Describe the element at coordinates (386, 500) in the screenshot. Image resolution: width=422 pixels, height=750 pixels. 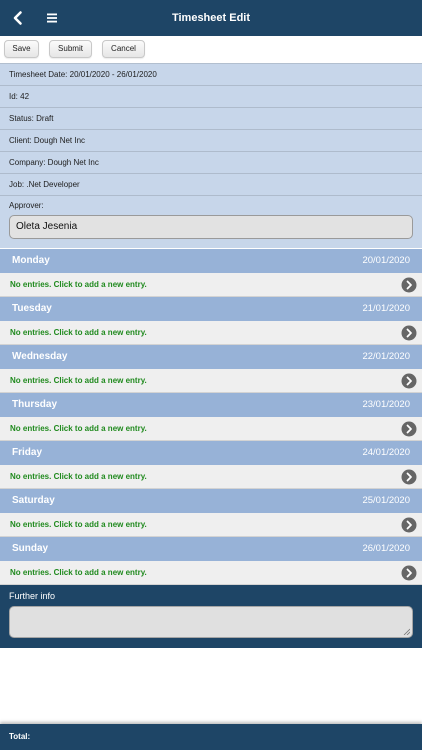
I see `day-date: 25/01/2020` at that location.